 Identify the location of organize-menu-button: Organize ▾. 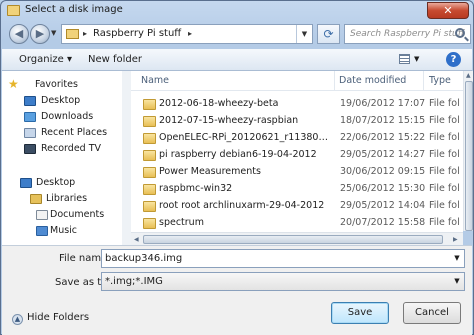
(45, 59).